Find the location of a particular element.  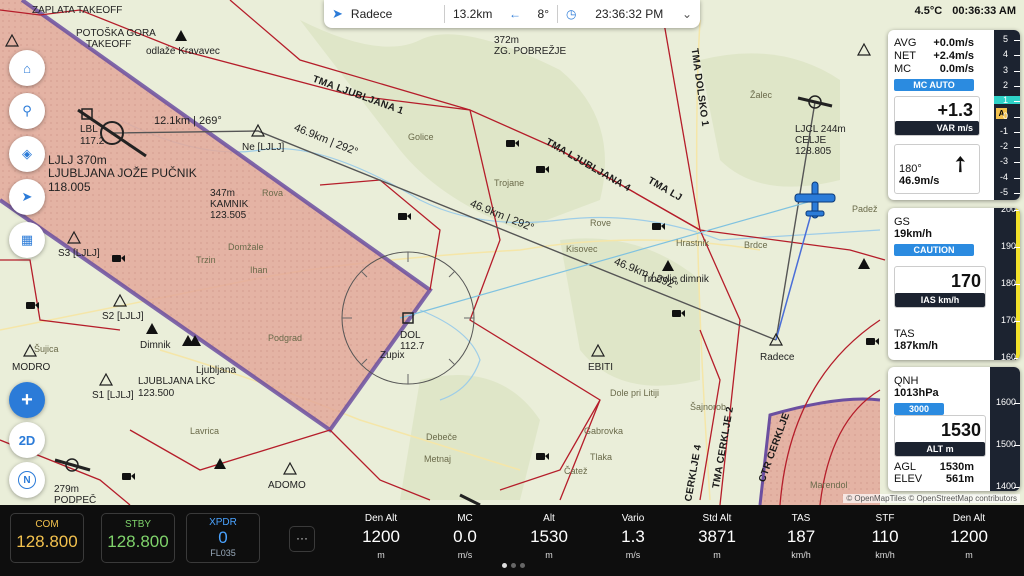

tape-tick-label: -4 is located at coordinates (1003, 176).